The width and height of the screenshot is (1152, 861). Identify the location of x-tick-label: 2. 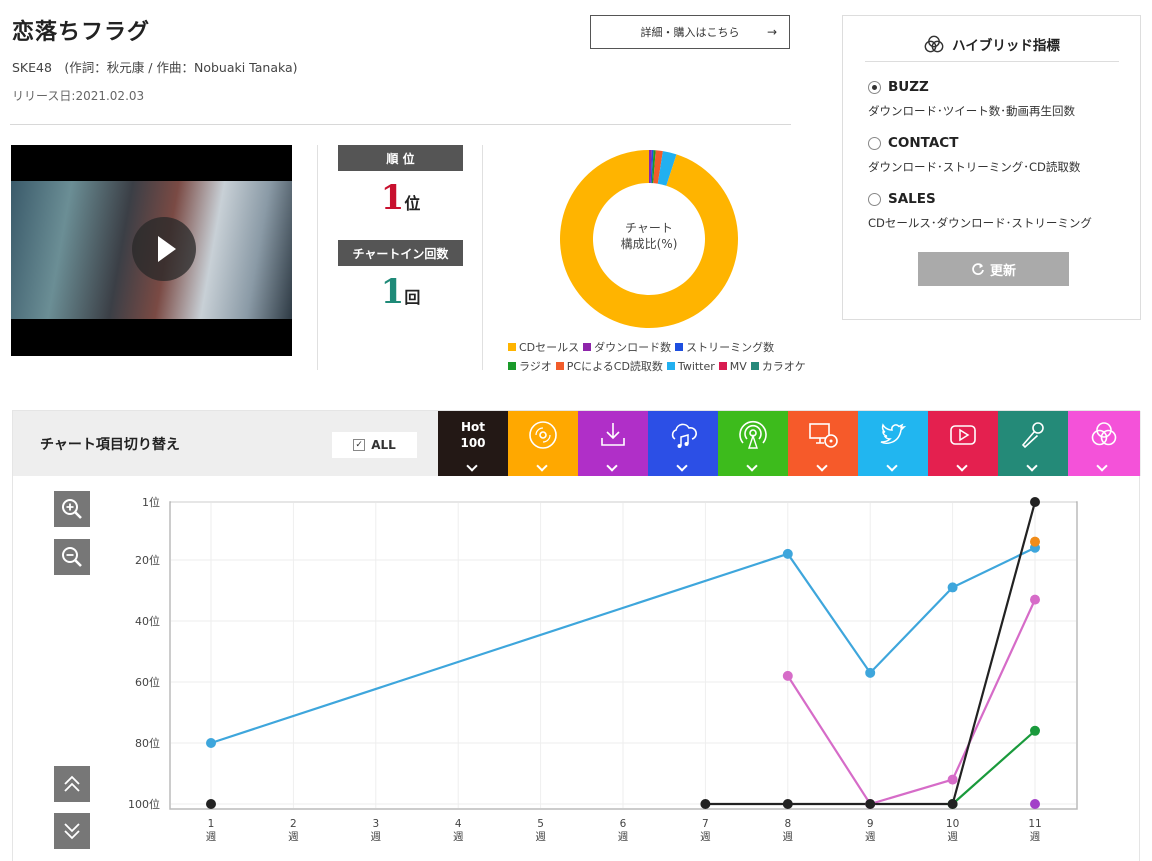
(293, 824).